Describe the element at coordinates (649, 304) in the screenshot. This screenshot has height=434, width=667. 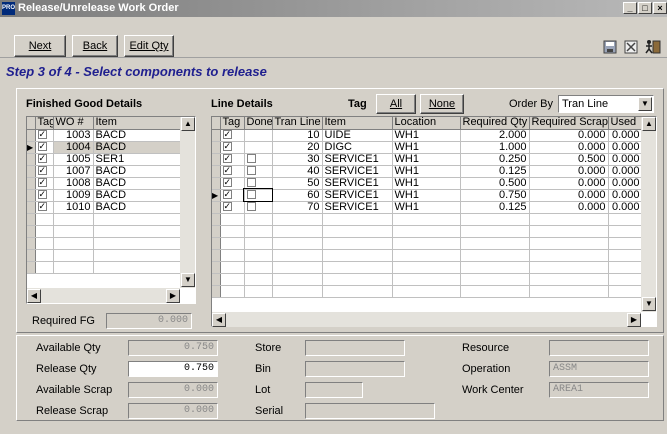
I see `line-scroll-down: ▼` at that location.